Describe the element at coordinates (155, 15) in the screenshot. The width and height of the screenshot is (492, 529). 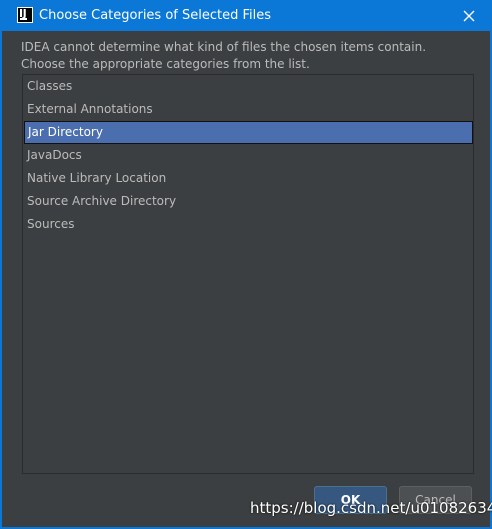
I see `dialog-title: Choose Categories of Selected Files` at that location.